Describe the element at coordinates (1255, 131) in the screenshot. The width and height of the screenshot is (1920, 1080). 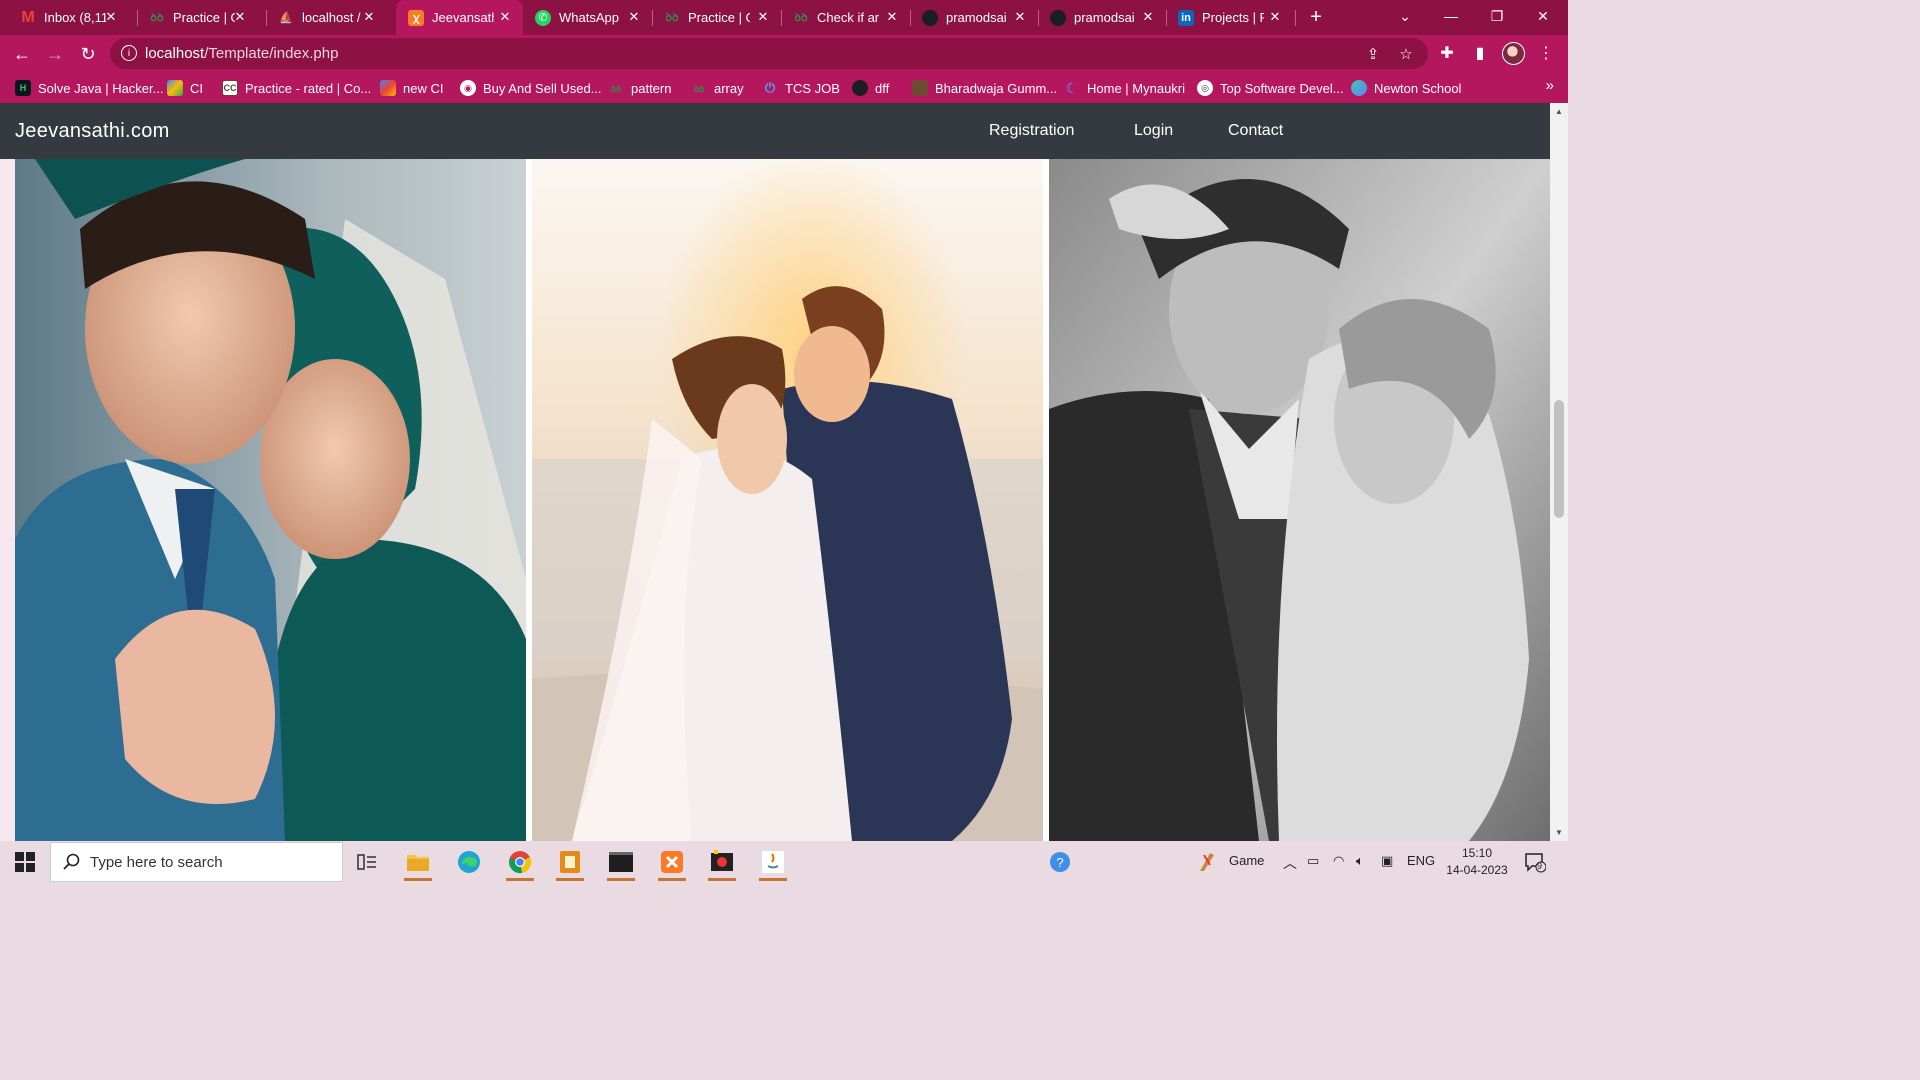
I see `nav-contact-link: Contact` at that location.